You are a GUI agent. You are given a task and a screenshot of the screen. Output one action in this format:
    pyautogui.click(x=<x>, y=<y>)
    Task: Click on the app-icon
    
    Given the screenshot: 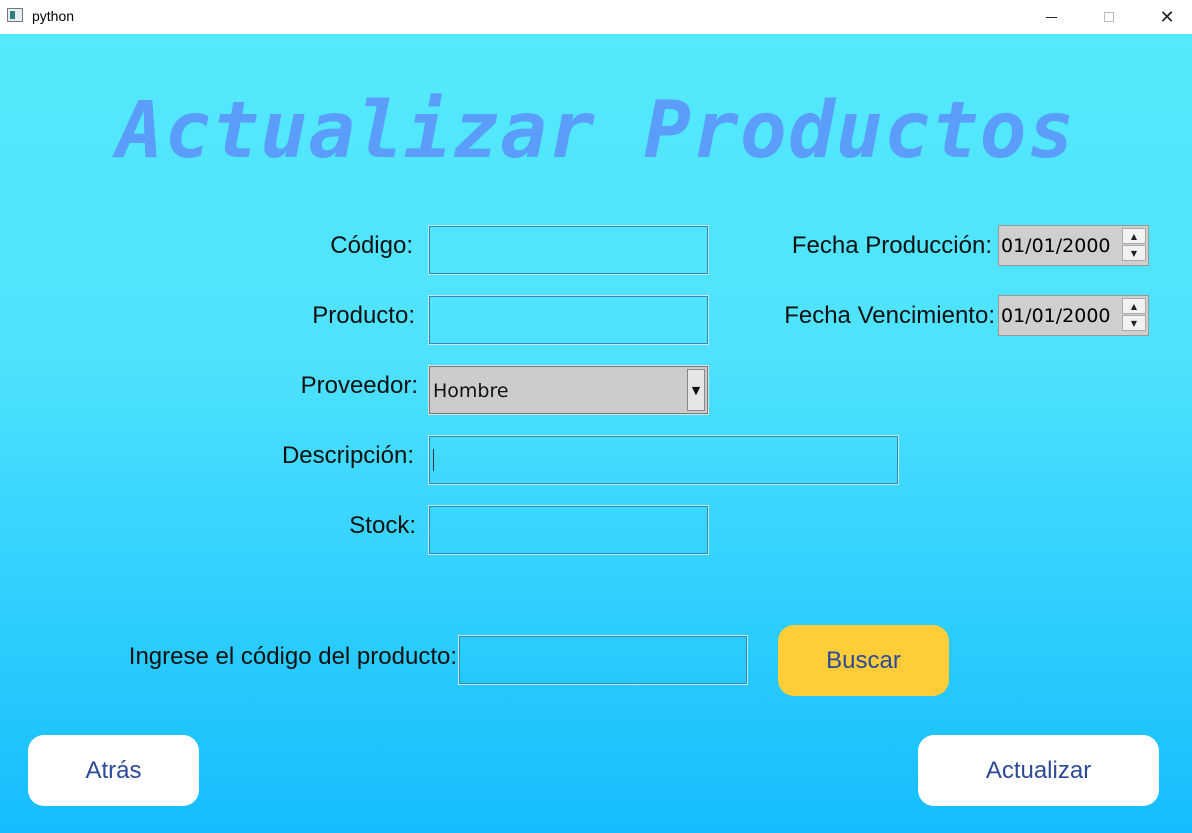 What is the action you would take?
    pyautogui.click(x=15, y=15)
    